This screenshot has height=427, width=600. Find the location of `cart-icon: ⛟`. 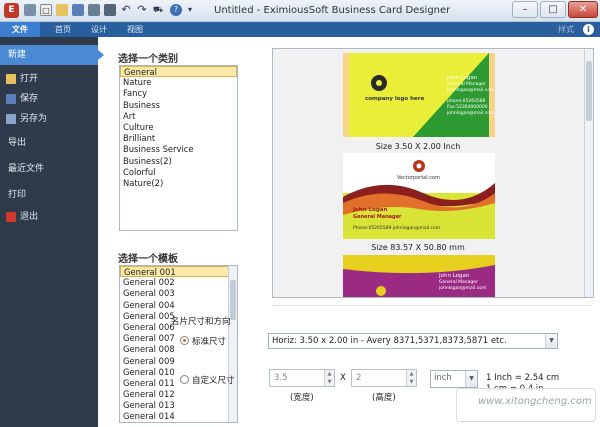

cart-icon: ⛟ is located at coordinates (158, 10).